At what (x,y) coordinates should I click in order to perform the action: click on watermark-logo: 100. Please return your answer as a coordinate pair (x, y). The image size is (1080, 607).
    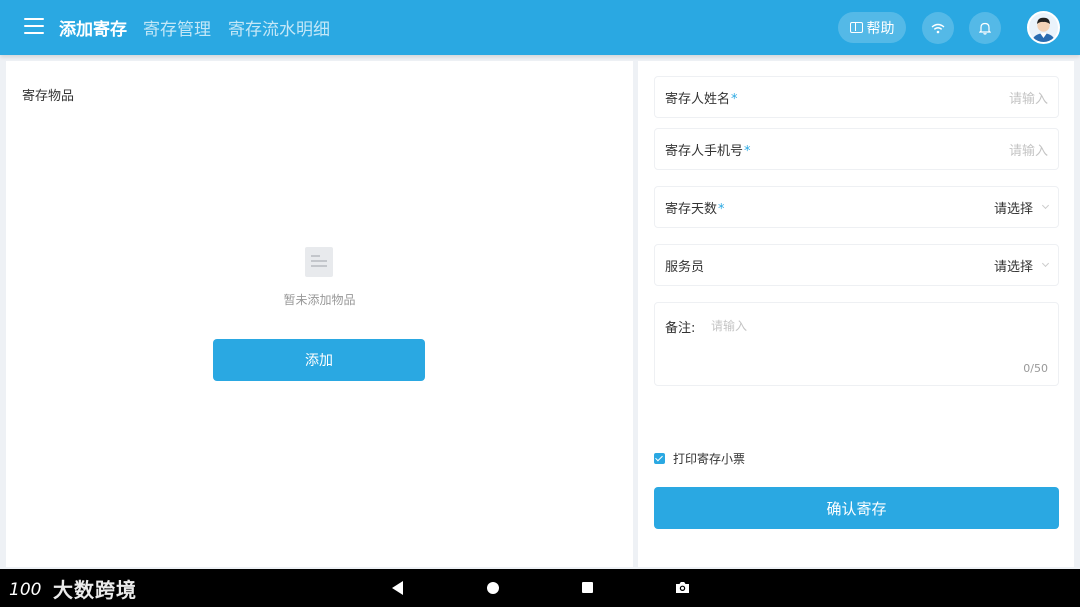
    Looking at the image, I should click on (25, 590).